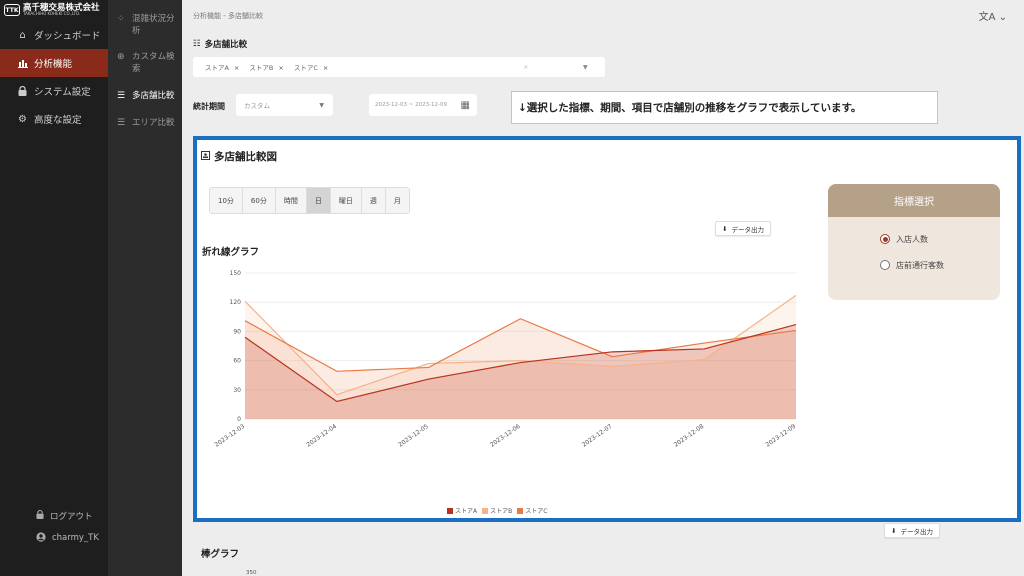 The width and height of the screenshot is (1024, 576). What do you see at coordinates (245, 157) in the screenshot?
I see `card-title-text: 多店舗比較図` at bounding box center [245, 157].